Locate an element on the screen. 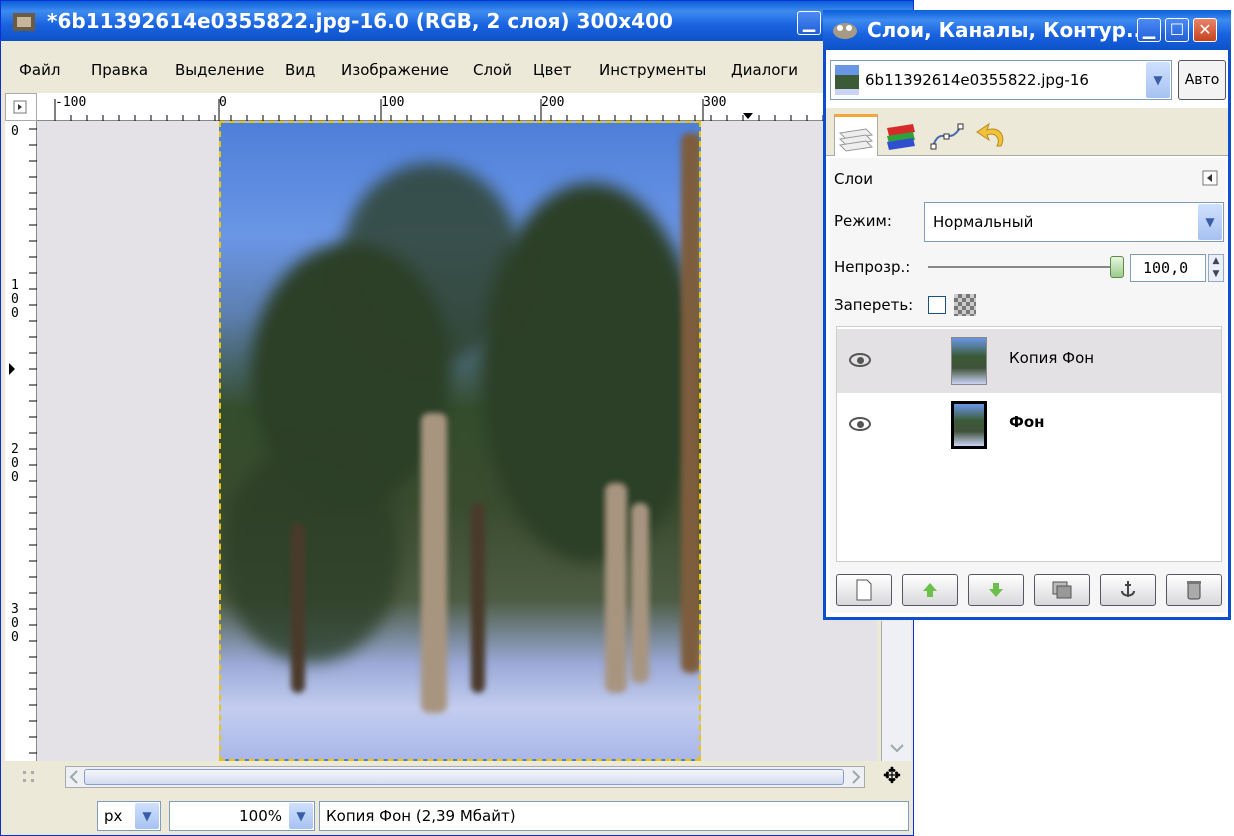  navigate-corner-icon is located at coordinates (30, 778).